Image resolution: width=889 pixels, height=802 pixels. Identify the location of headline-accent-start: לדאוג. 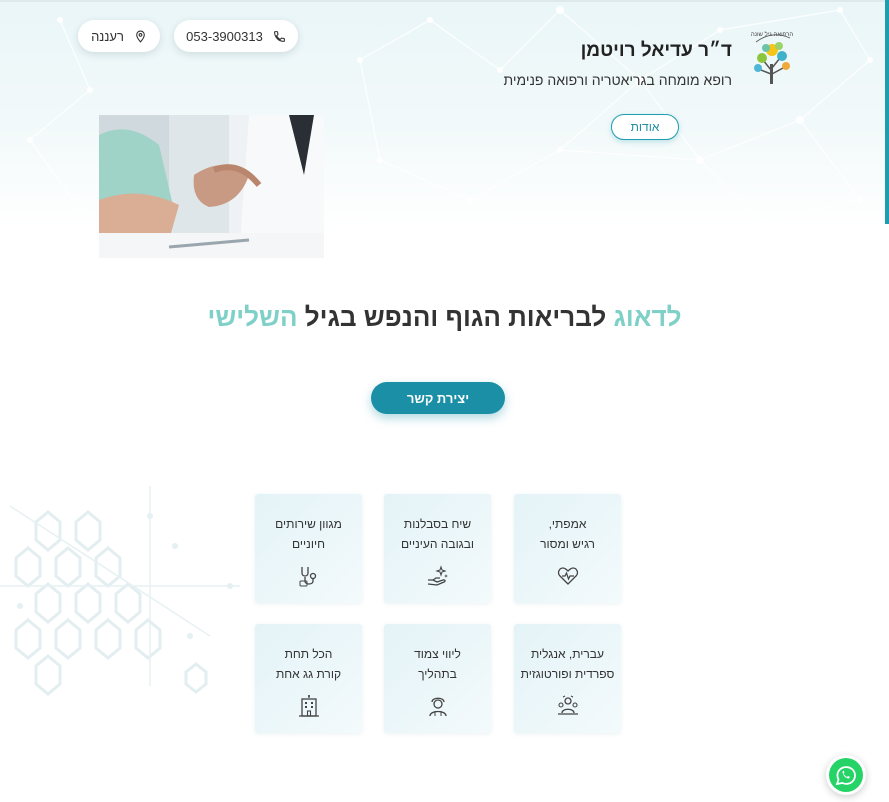
(647, 317).